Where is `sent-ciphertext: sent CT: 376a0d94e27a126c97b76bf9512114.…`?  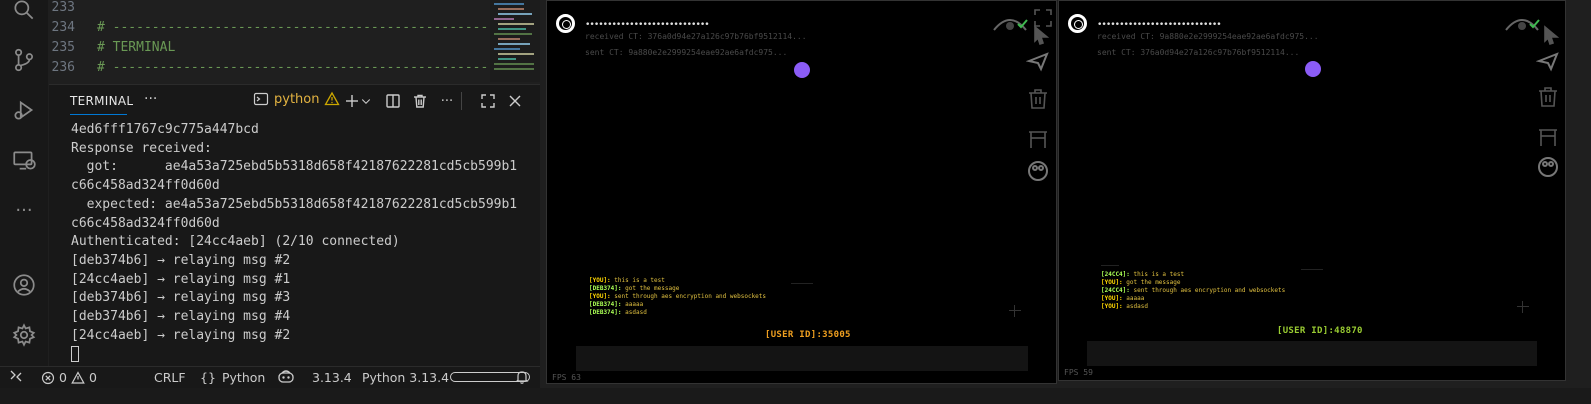 sent-ciphertext: sent CT: 376a0d94e27a126c97b76bf9512114.… is located at coordinates (1198, 52).